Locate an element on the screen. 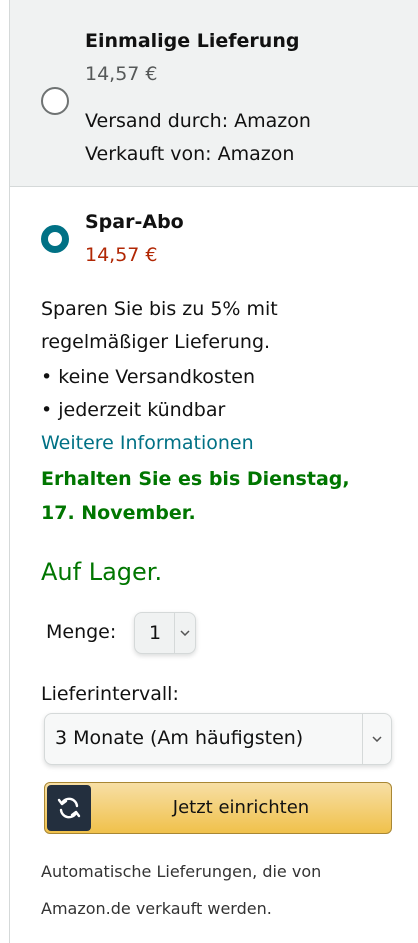  bullet-cancel-anytime: • jederzeit kündbar is located at coordinates (133, 410).